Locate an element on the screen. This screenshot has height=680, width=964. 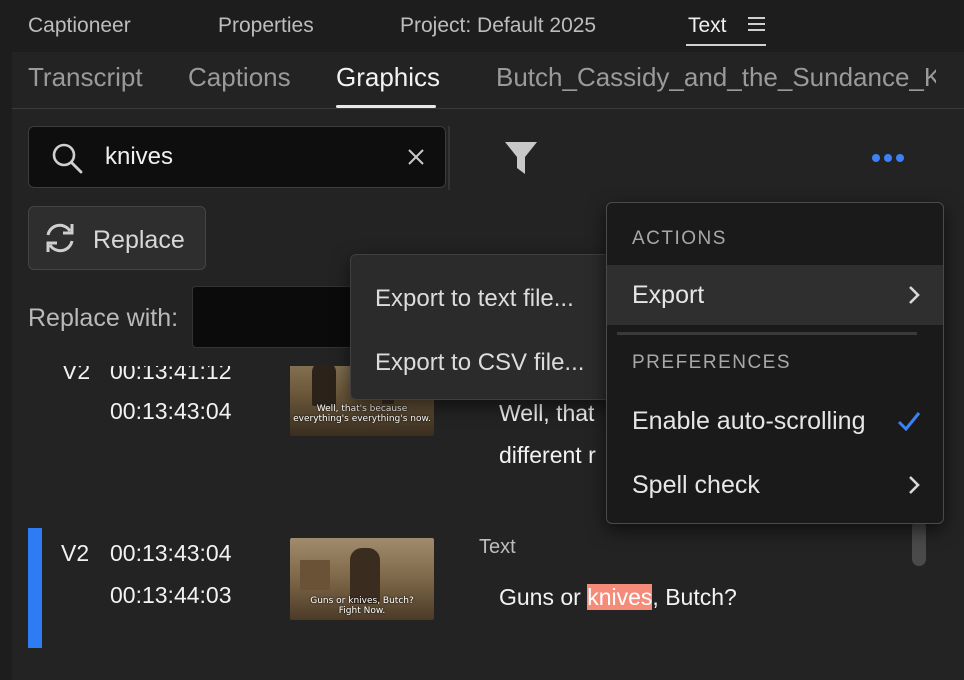
search-icon is located at coordinates (67, 158).